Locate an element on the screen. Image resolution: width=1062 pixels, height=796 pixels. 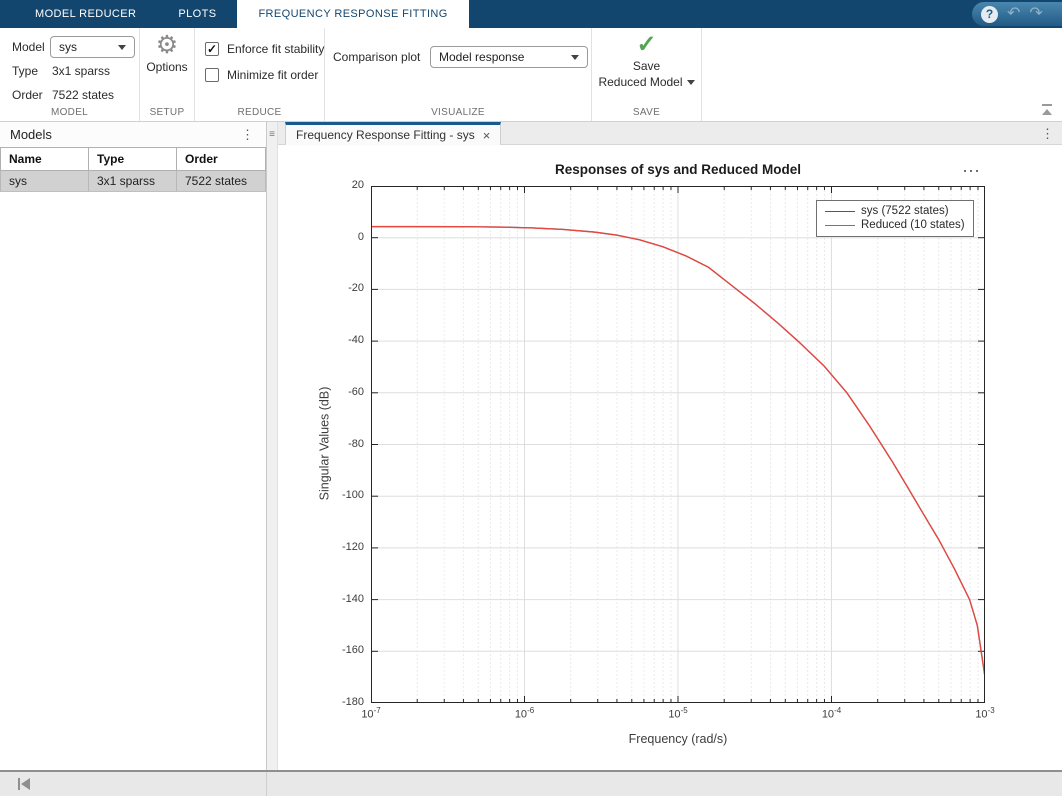
section-title-save: SAVE is located at coordinates (646, 112).